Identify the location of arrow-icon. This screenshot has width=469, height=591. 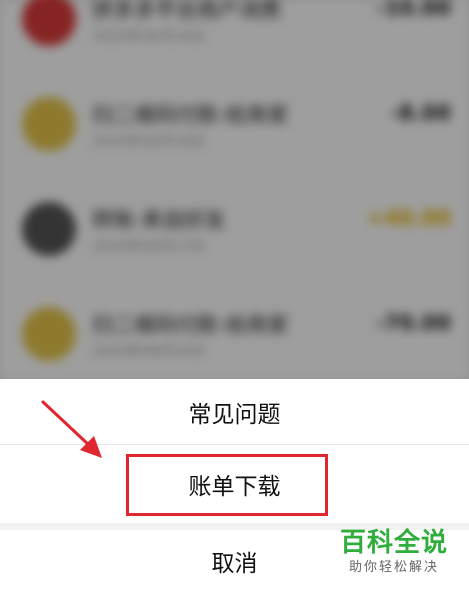
(71, 429).